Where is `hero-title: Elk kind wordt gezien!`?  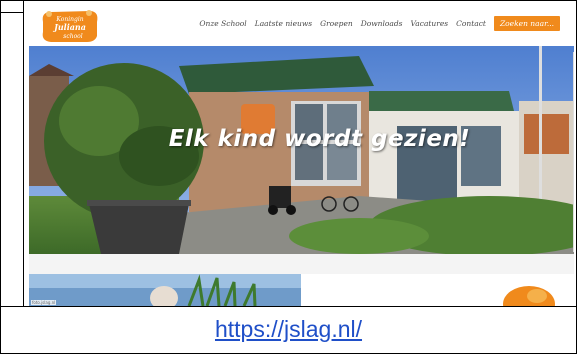
hero-title: Elk kind wordt gezien! is located at coordinates (319, 139).